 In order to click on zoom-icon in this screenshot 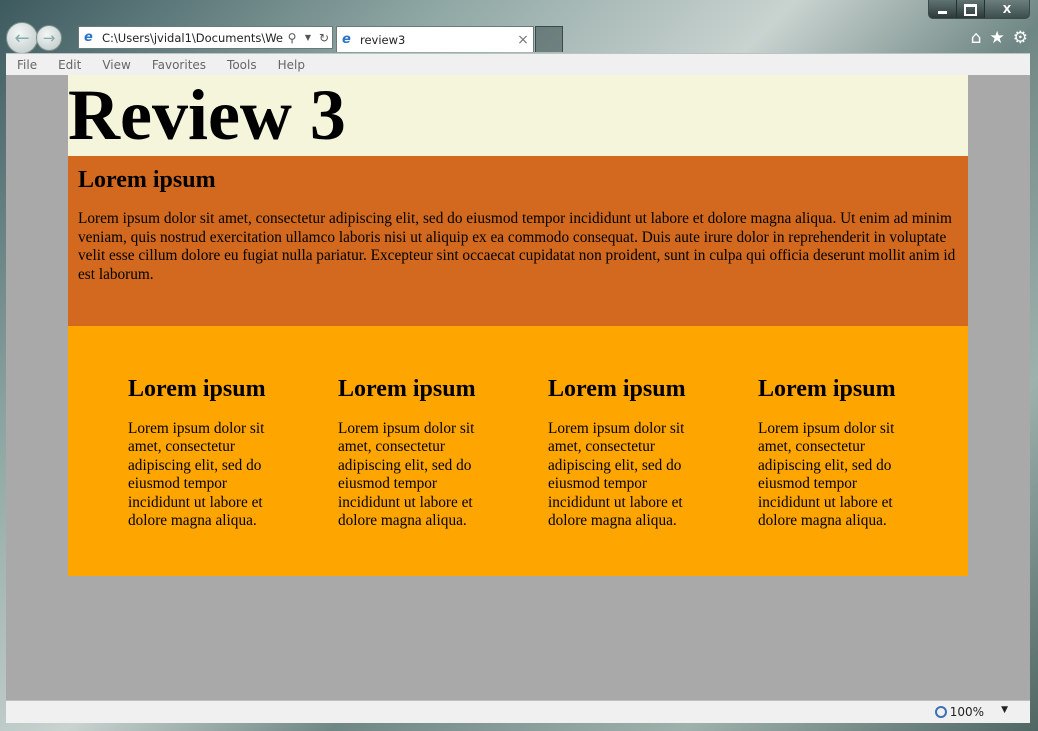, I will do `click(940, 712)`.